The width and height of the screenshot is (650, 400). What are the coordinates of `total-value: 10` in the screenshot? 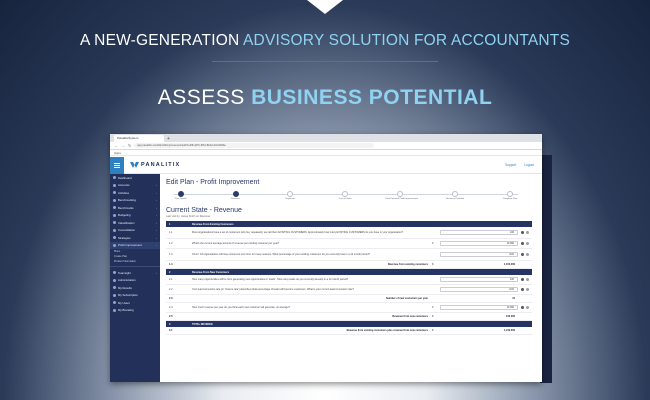 It's located at (513, 298).